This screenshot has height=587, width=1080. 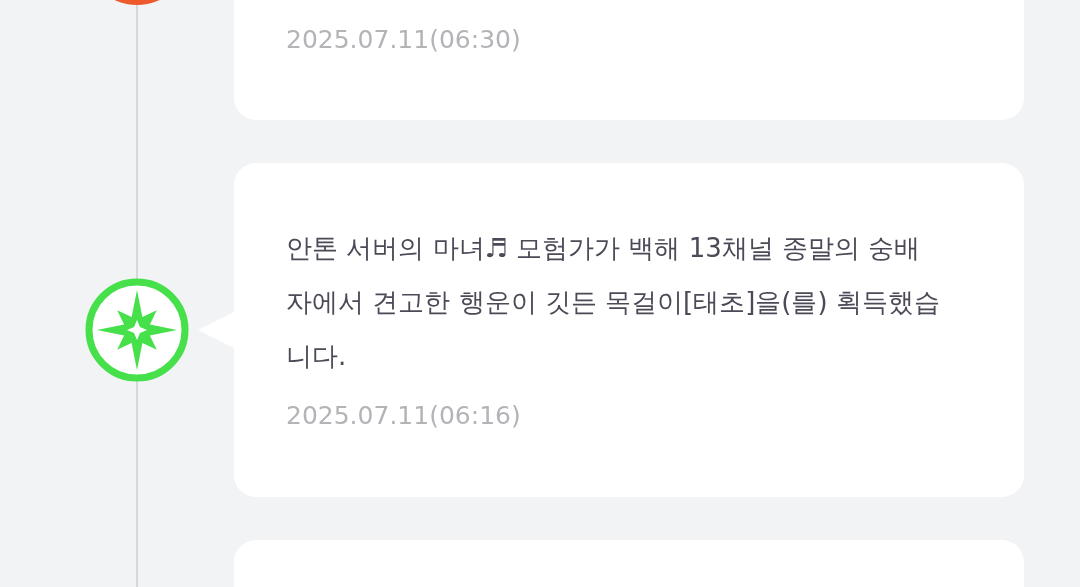 I want to click on date-text: 2025.07.11(06:30), so click(x=404, y=39).